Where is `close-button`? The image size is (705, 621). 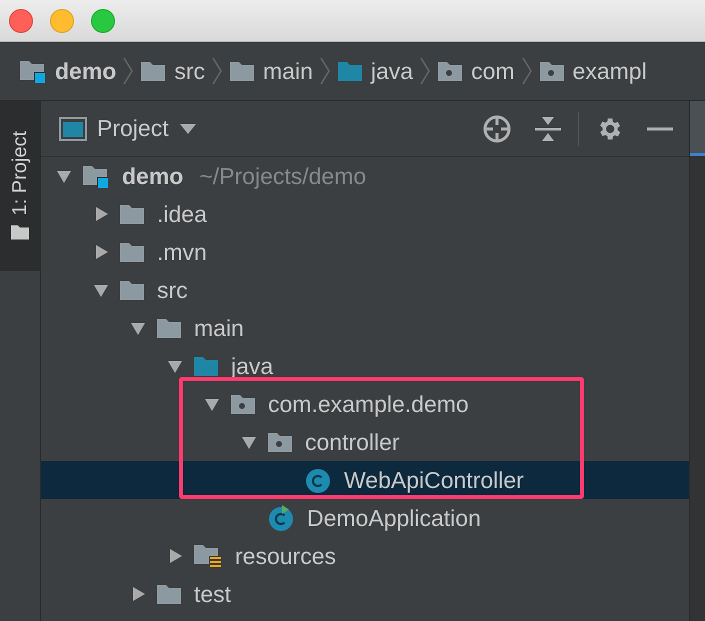 close-button is located at coordinates (21, 20).